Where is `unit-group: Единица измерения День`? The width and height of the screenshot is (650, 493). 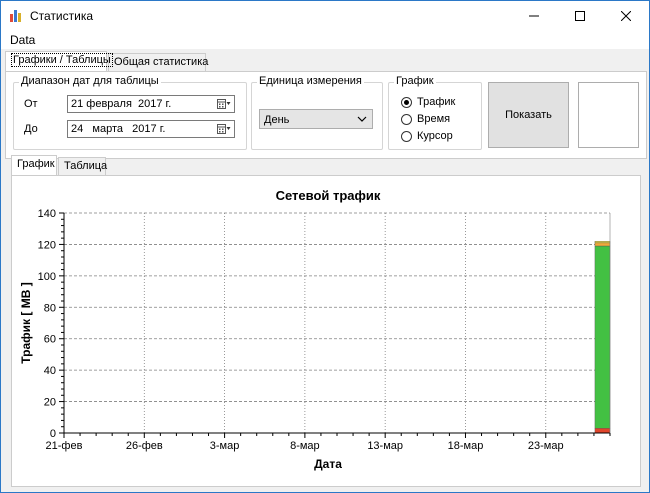
unit-group: Единица измерения День is located at coordinates (317, 112).